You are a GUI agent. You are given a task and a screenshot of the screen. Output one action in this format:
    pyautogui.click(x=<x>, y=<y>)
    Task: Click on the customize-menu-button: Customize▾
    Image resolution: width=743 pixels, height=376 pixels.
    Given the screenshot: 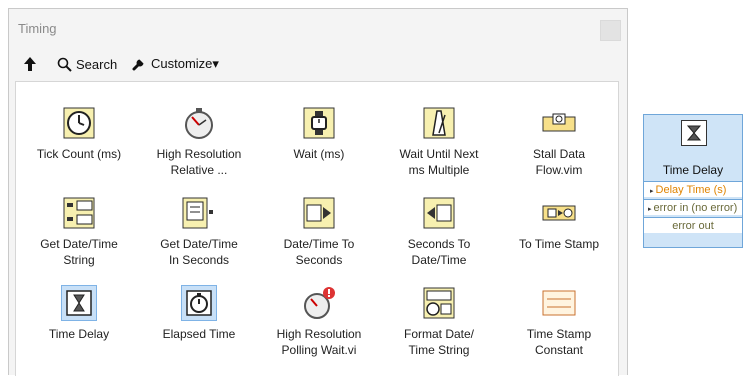 What is the action you would take?
    pyautogui.click(x=175, y=64)
    